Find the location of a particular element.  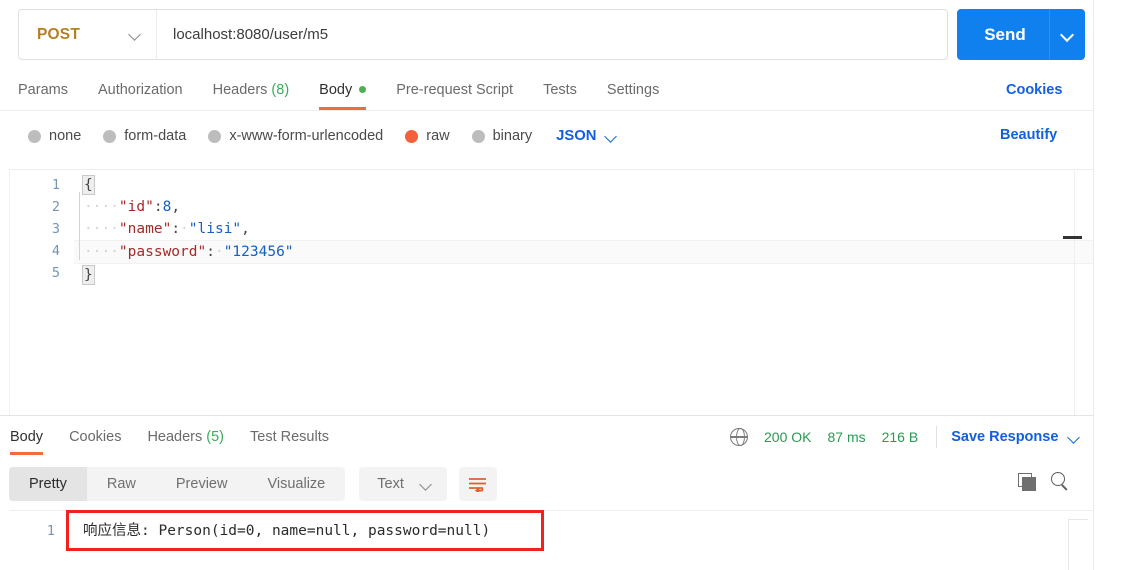

tab-label: Settings is located at coordinates (633, 89).